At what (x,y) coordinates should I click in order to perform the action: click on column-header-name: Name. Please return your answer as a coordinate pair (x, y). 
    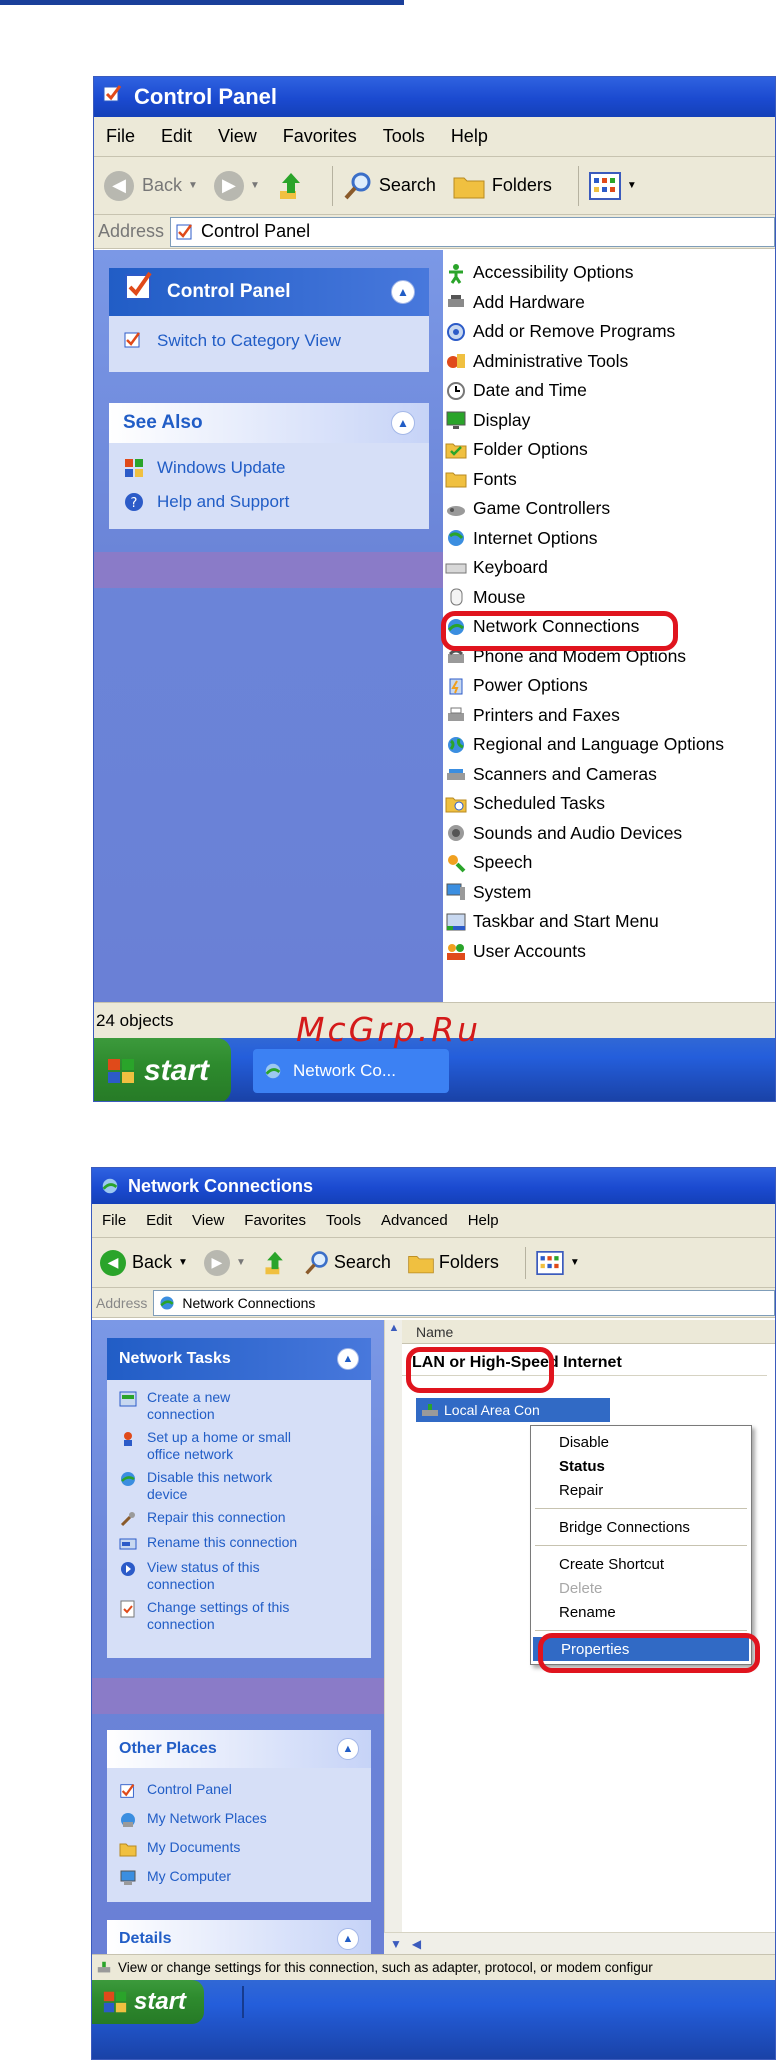
    Looking at the image, I should click on (588, 1332).